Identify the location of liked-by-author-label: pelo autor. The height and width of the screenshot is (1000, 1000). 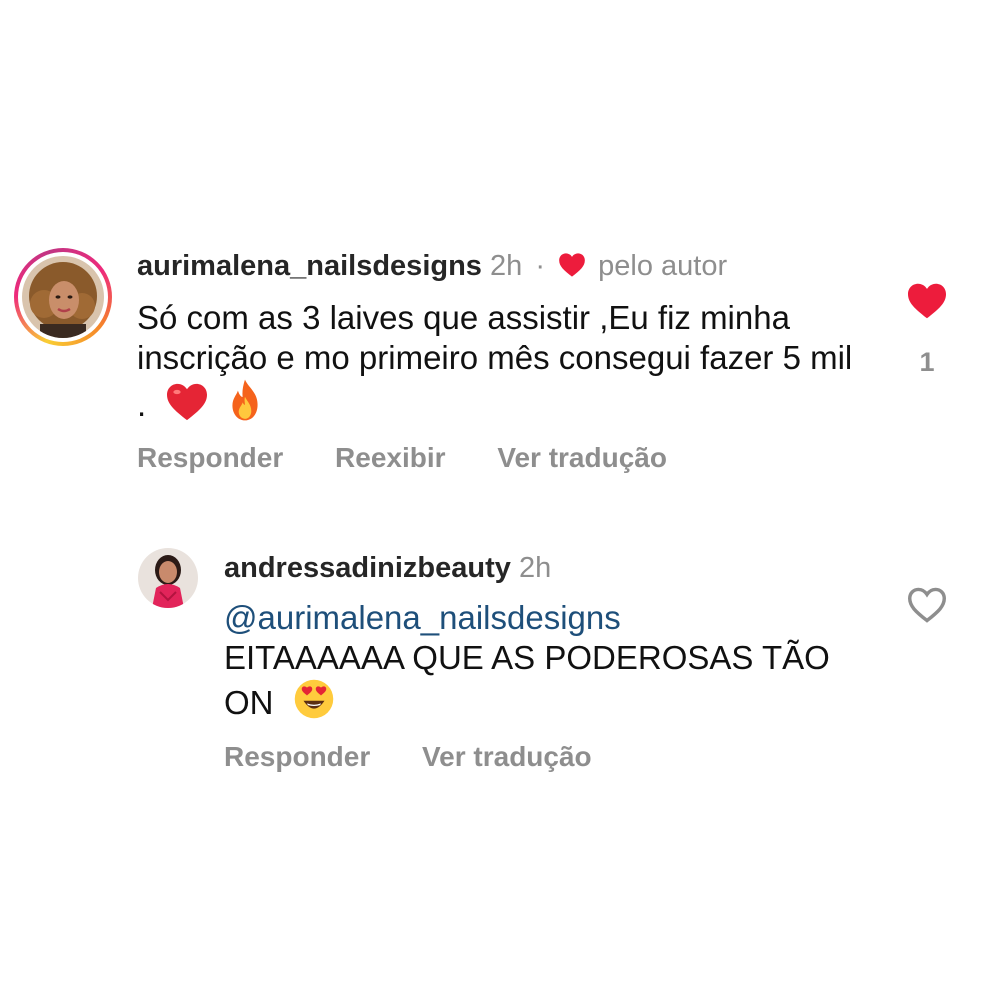
(663, 266).